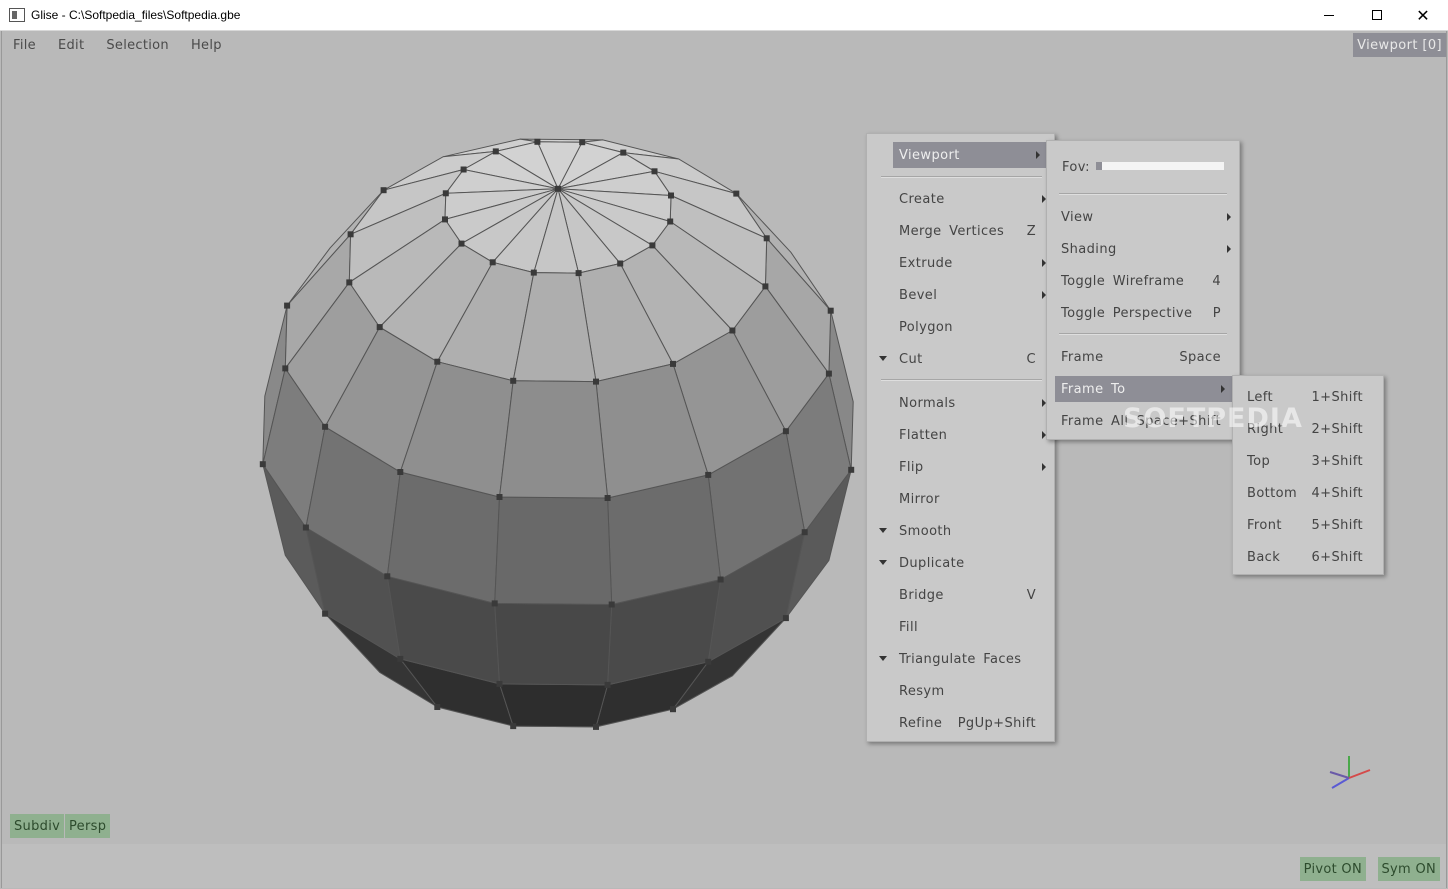 This screenshot has height=889, width=1448. I want to click on menu-item-label: Cut, so click(911, 359).